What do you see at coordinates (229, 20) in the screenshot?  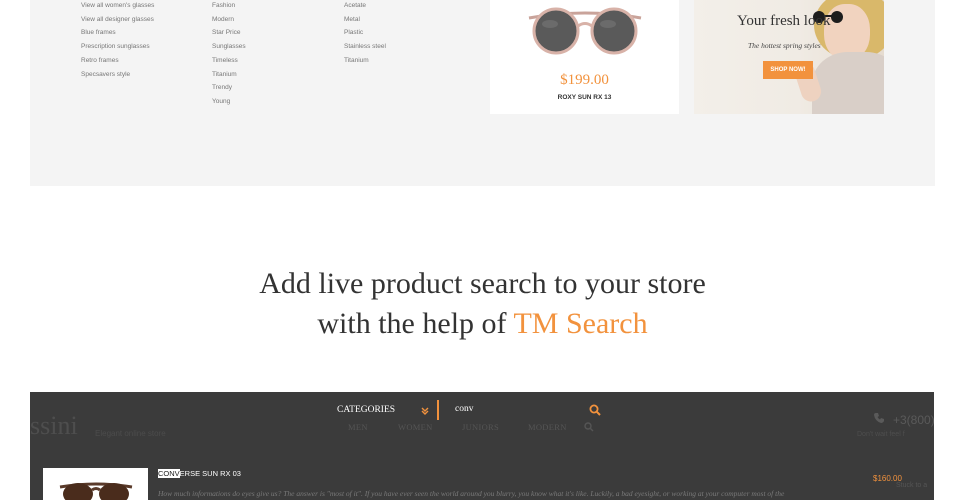 I see `menu-link: Modern` at bounding box center [229, 20].